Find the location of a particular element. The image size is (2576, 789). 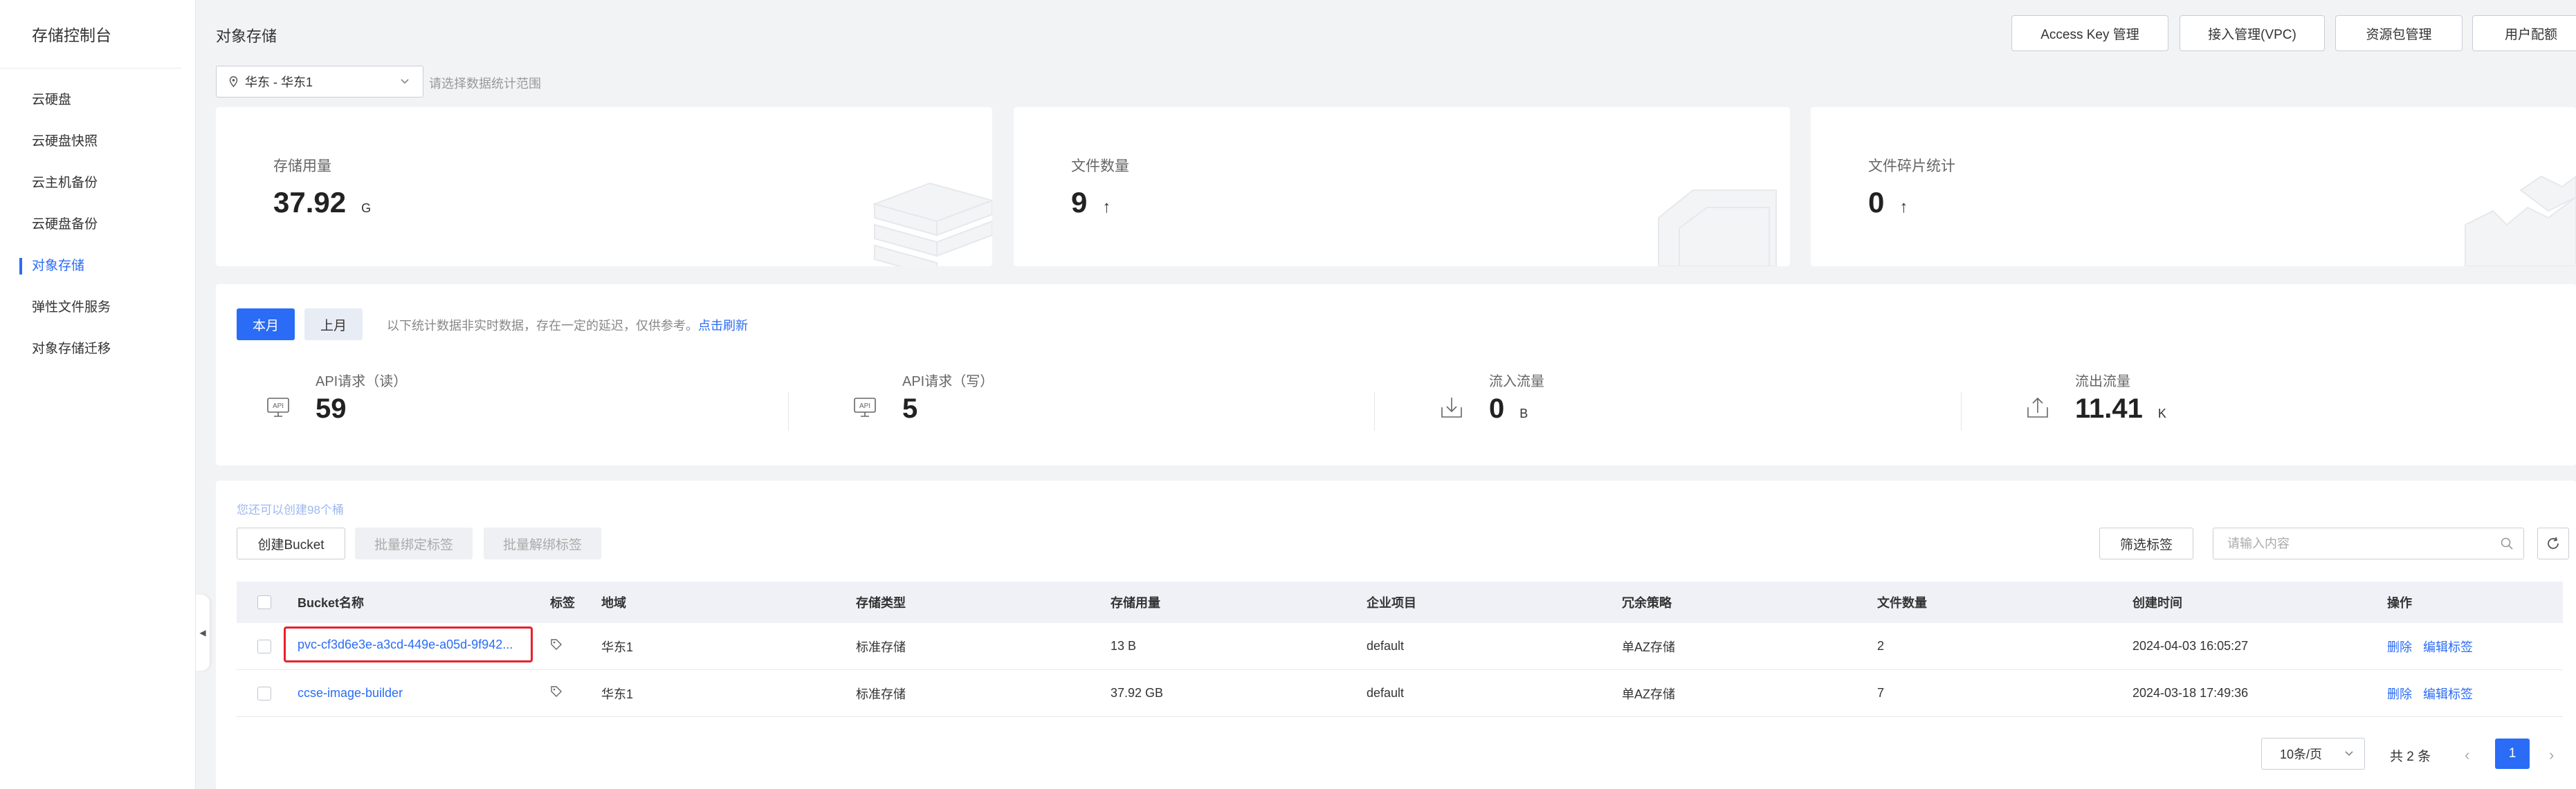

upload-icon is located at coordinates (2038, 407).